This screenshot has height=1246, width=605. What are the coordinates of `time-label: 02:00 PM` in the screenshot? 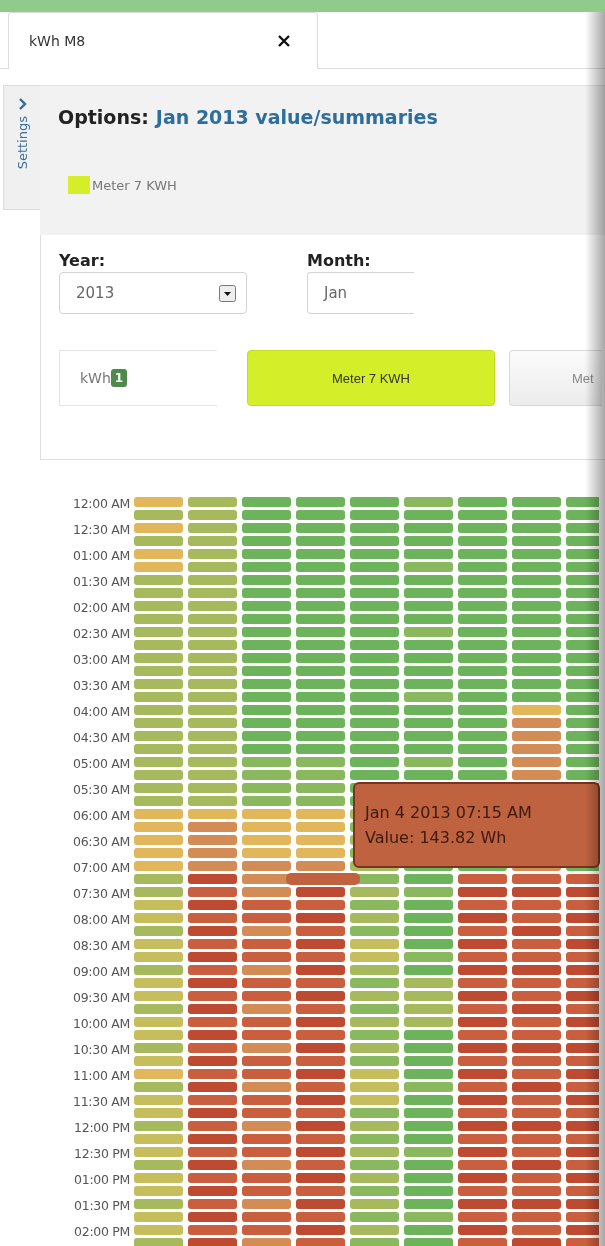 It's located at (102, 1233).